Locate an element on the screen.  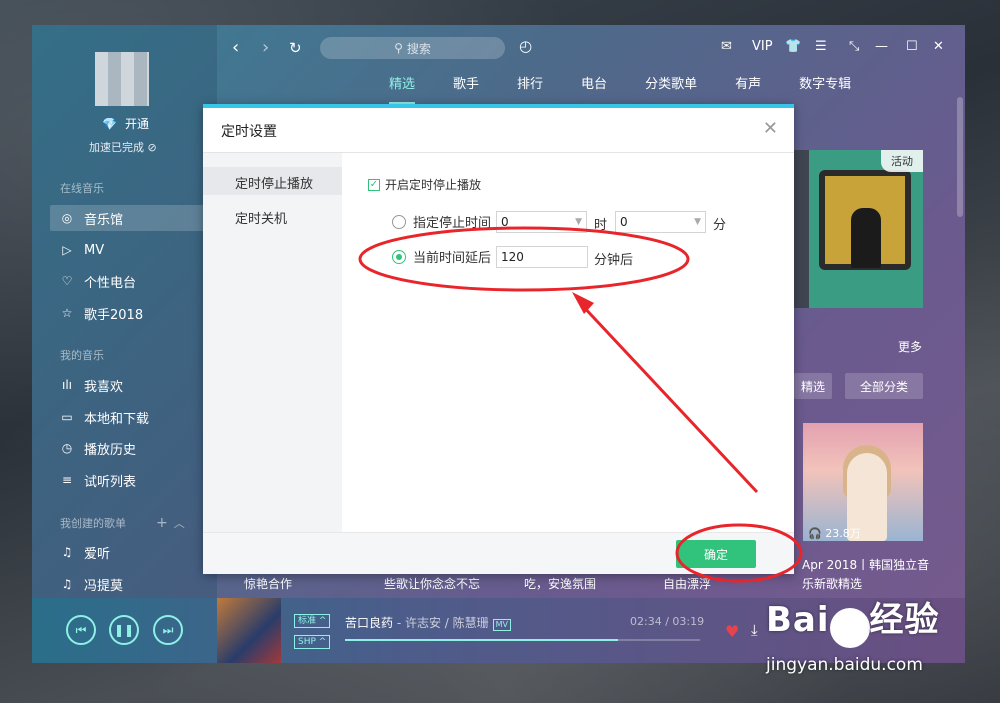
star-icon: ☆ is located at coordinates (67, 313).